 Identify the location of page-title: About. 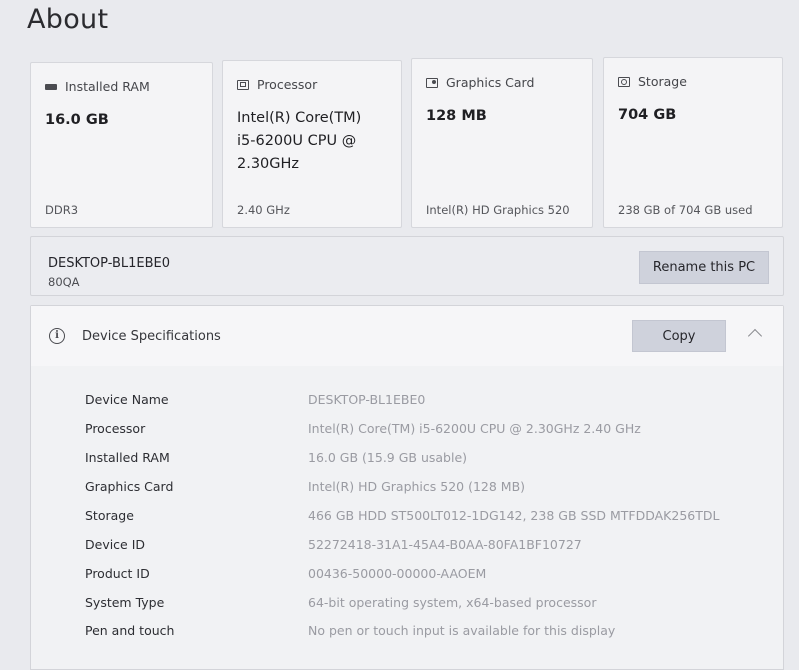
(68, 19).